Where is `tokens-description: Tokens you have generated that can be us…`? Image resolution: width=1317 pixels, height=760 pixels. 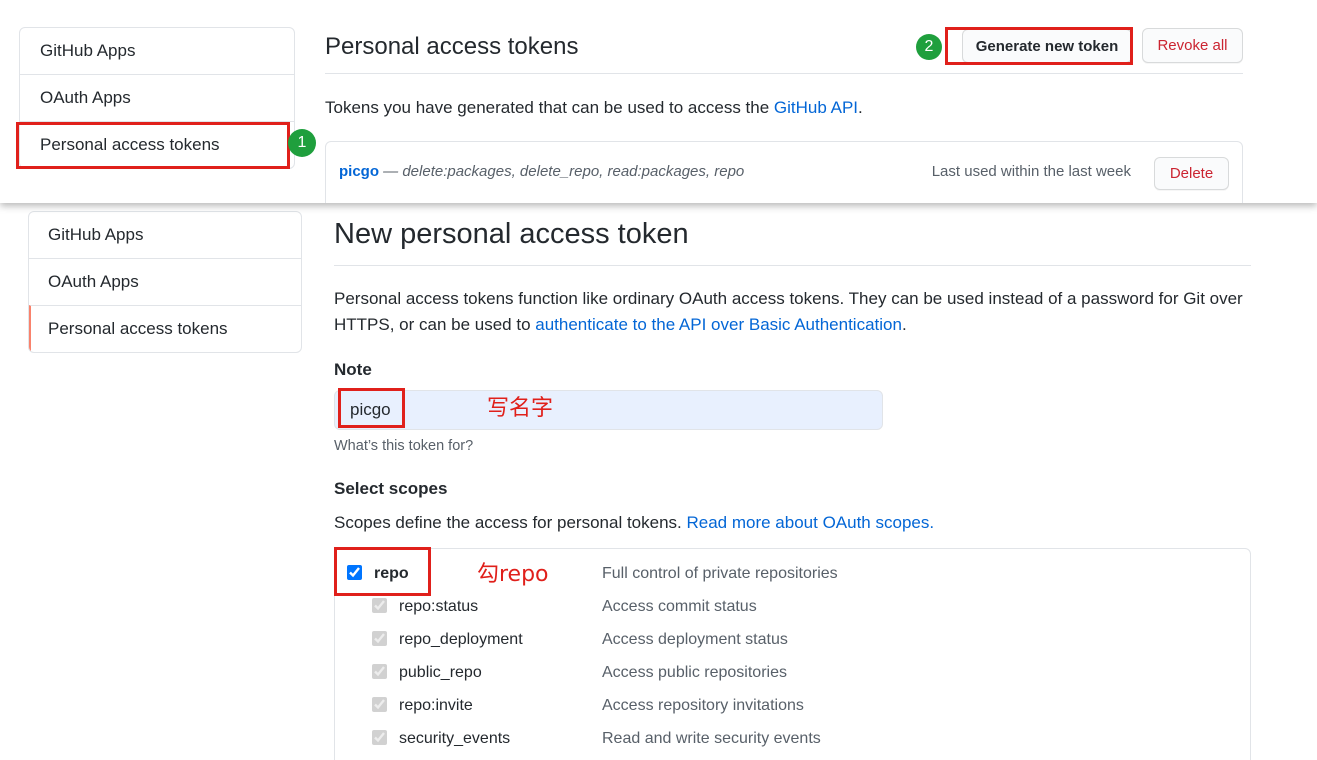 tokens-description: Tokens you have generated that can be us… is located at coordinates (594, 108).